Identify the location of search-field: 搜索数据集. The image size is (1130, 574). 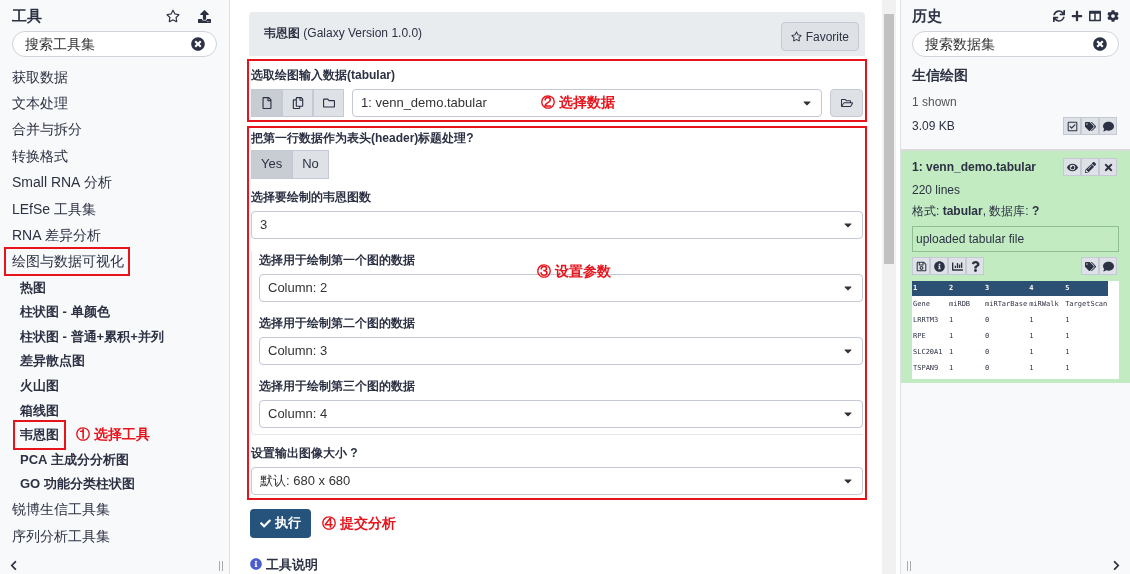
(1015, 44).